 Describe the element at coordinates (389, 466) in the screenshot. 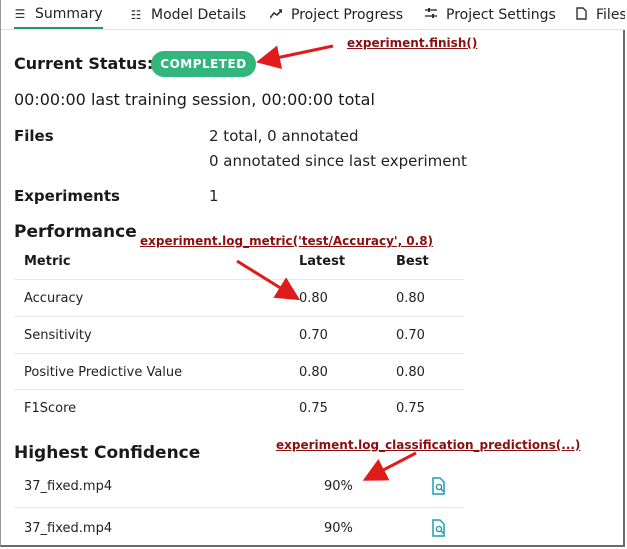

I see `arrow-to-confidence` at that location.